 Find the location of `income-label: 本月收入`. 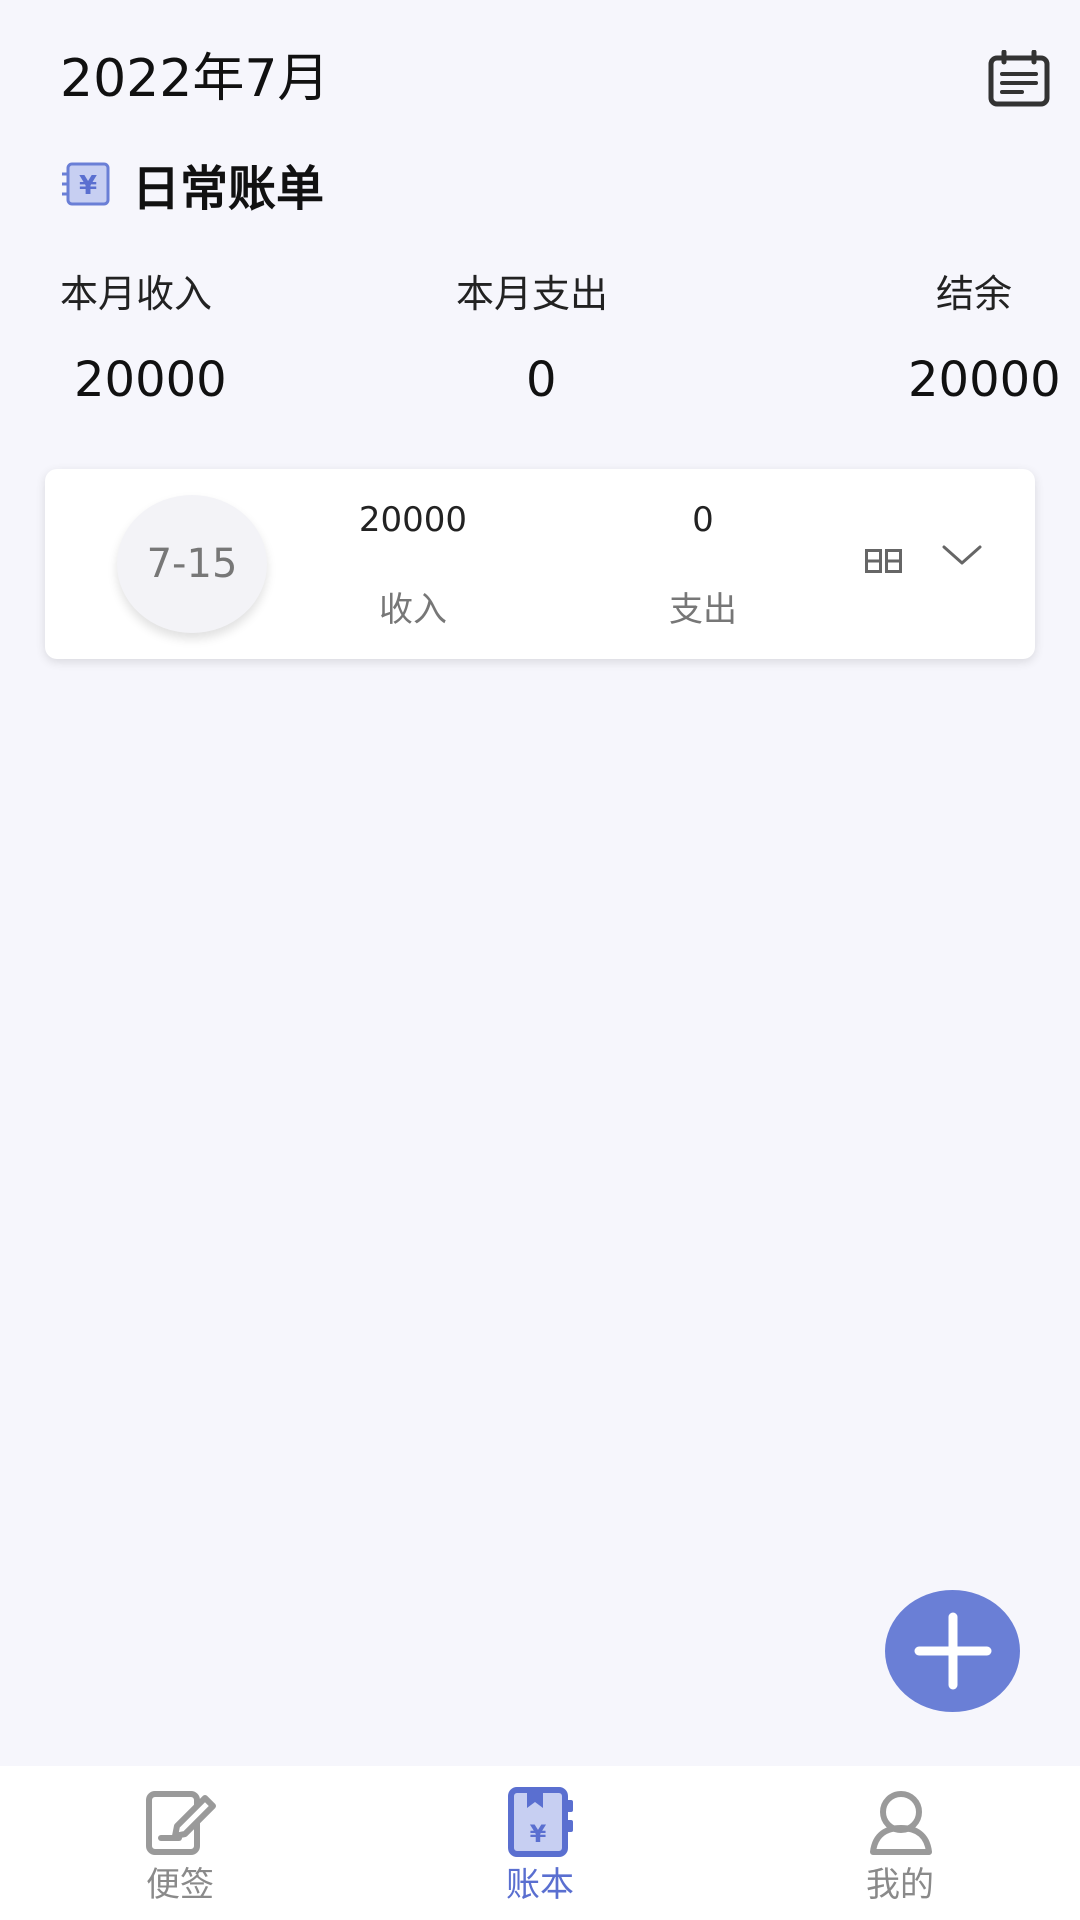

income-label: 本月收入 is located at coordinates (136, 294).